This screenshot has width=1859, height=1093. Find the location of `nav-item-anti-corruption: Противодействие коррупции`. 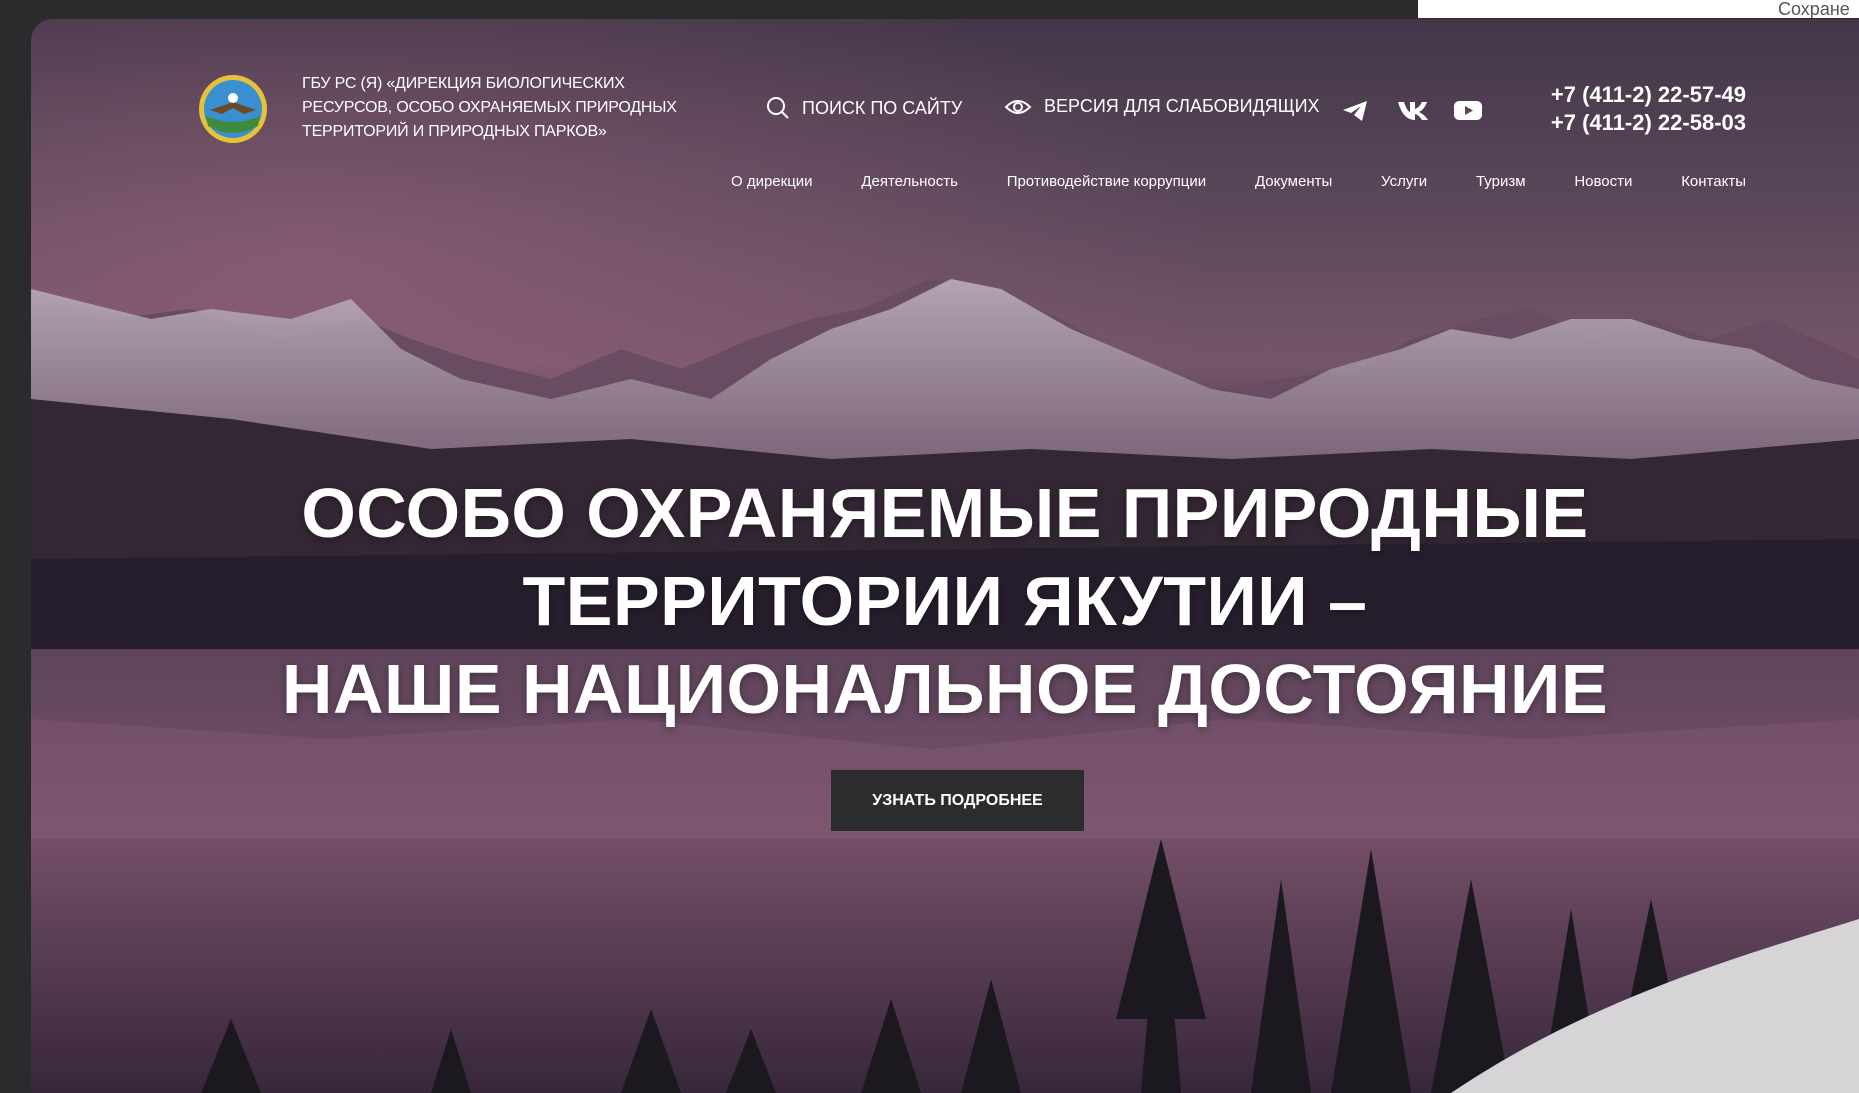

nav-item-anti-corruption: Противодействие коррупции is located at coordinates (1106, 181).